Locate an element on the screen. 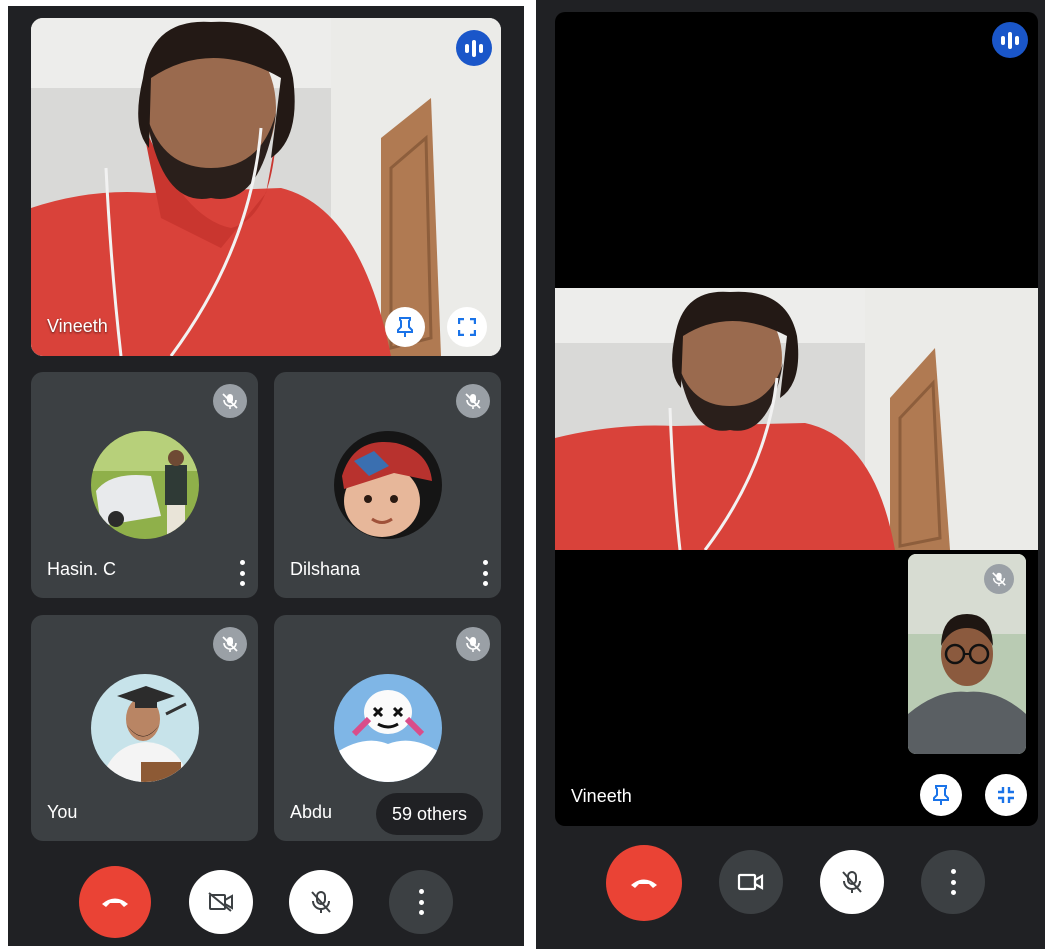 Image resolution: width=1045 pixels, height=949 pixels. participant-tile-dilshana: Dilshana is located at coordinates (387, 485).